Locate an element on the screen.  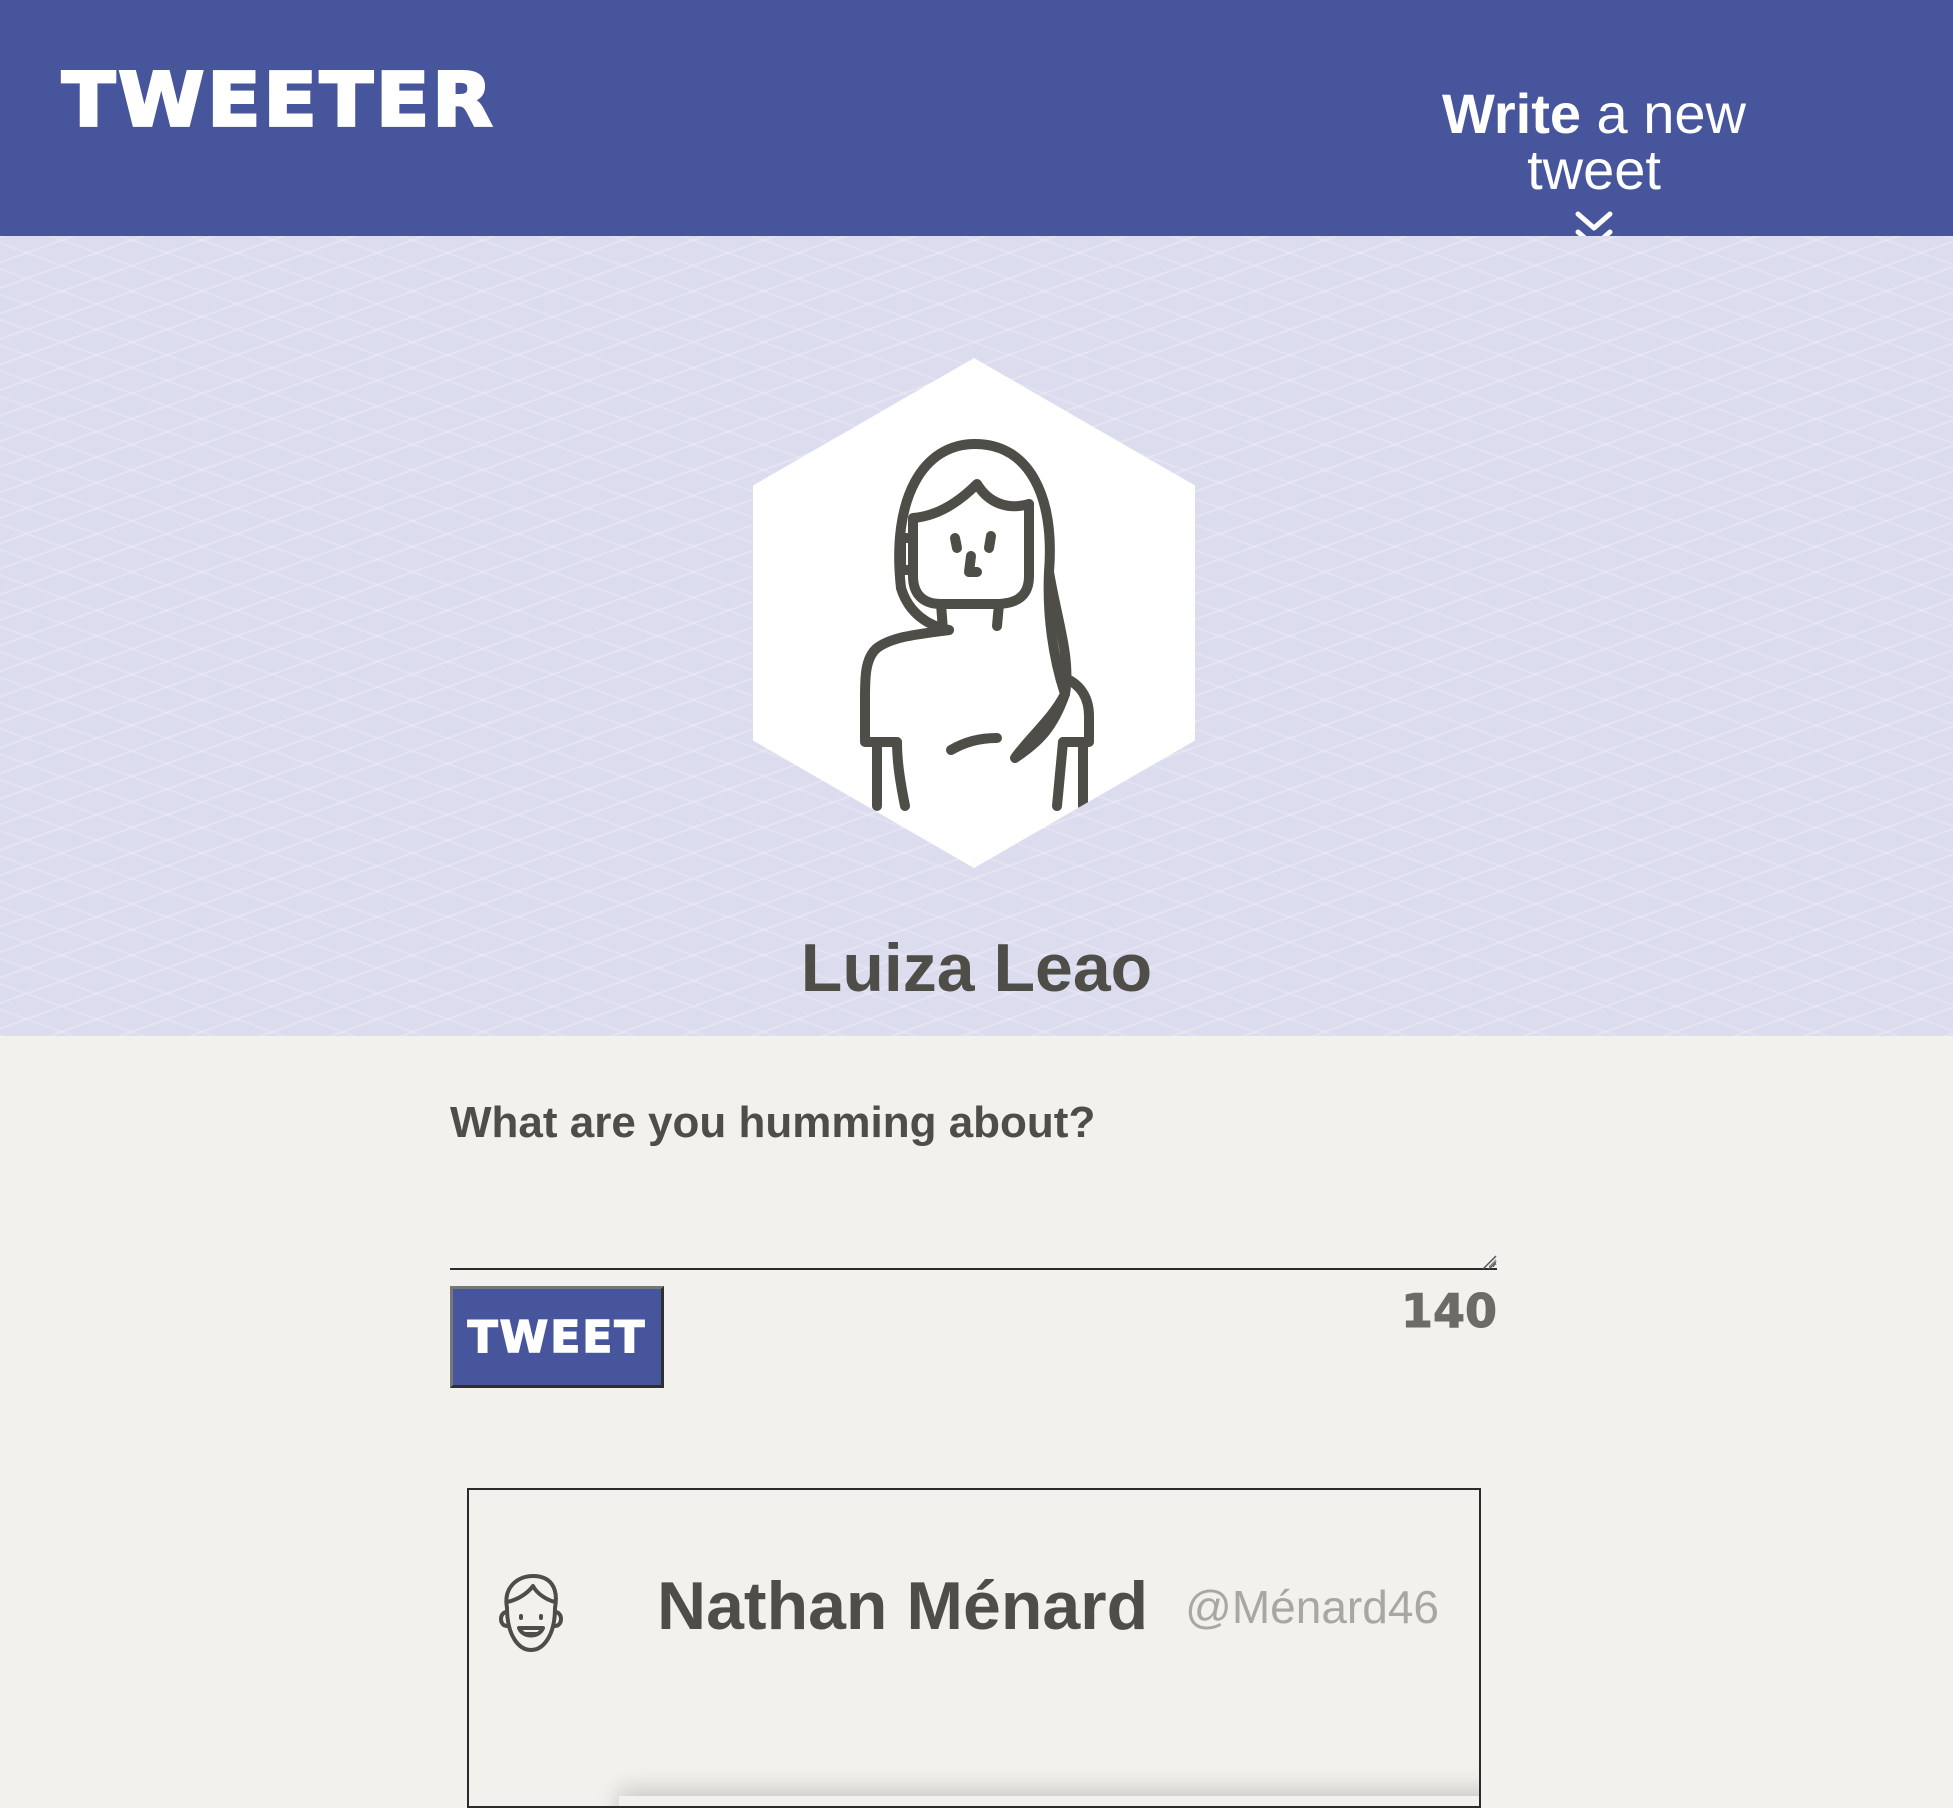
write-link-strong: Write is located at coordinates (1511, 113).